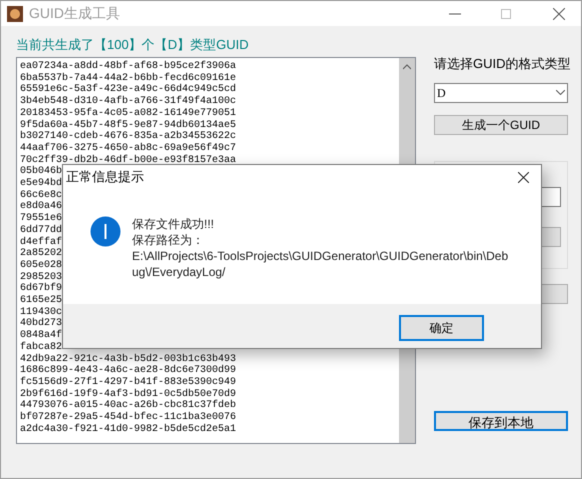 The image size is (582, 479). Describe the element at coordinates (41, 230) in the screenshot. I see `guid-row-text: 6dd77dd` at that location.